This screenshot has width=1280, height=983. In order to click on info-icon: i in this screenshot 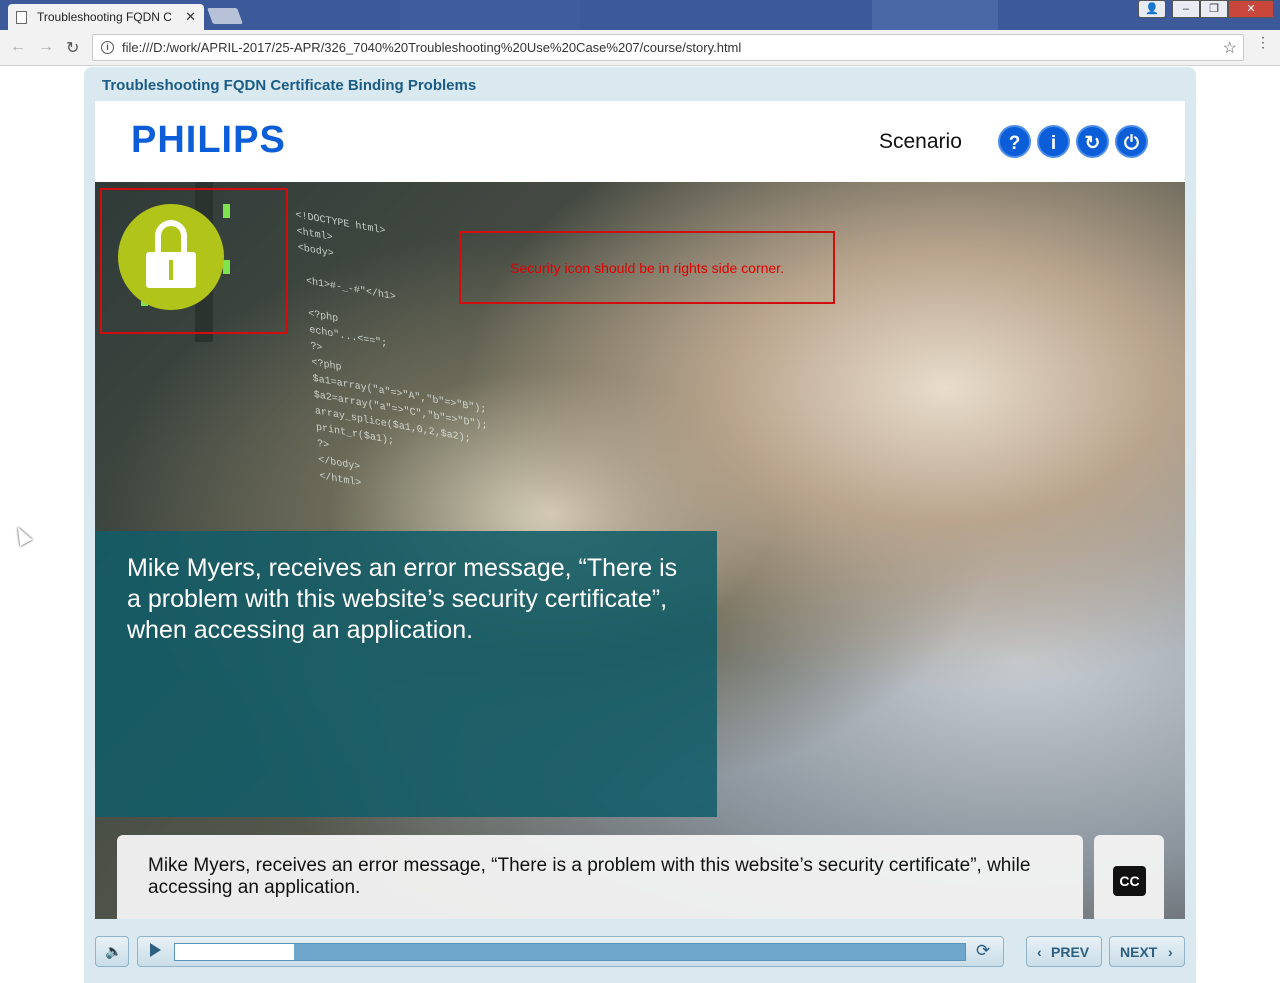, I will do `click(107, 47)`.